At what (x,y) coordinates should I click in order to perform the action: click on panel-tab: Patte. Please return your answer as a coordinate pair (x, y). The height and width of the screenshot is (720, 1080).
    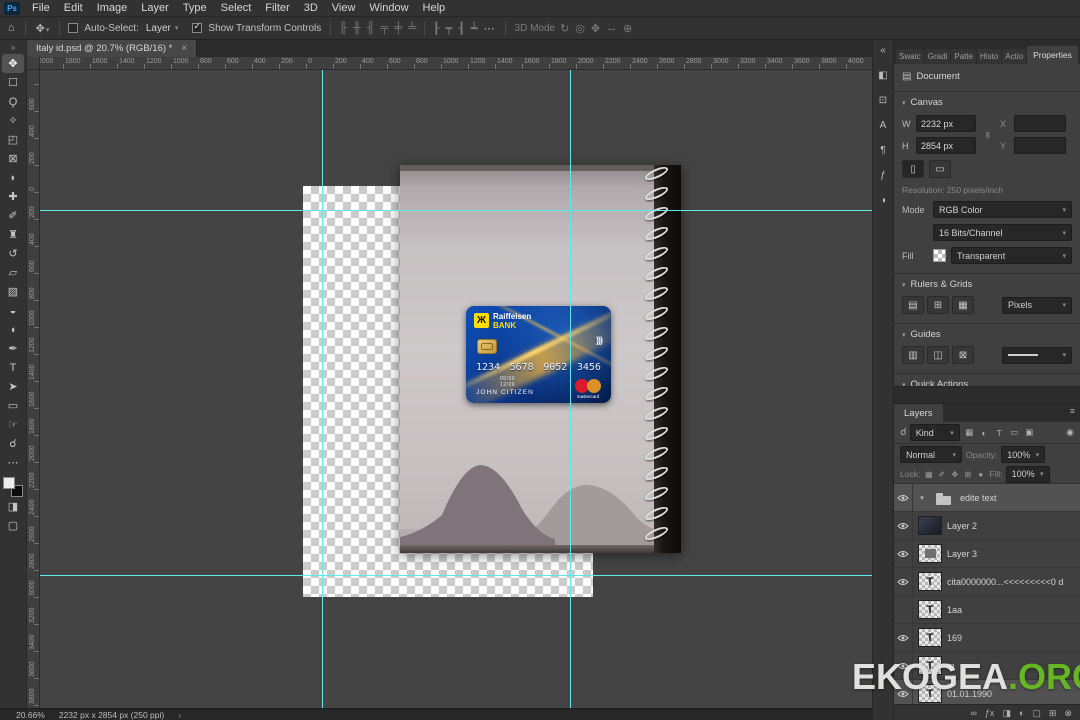
    Looking at the image, I should click on (964, 56).